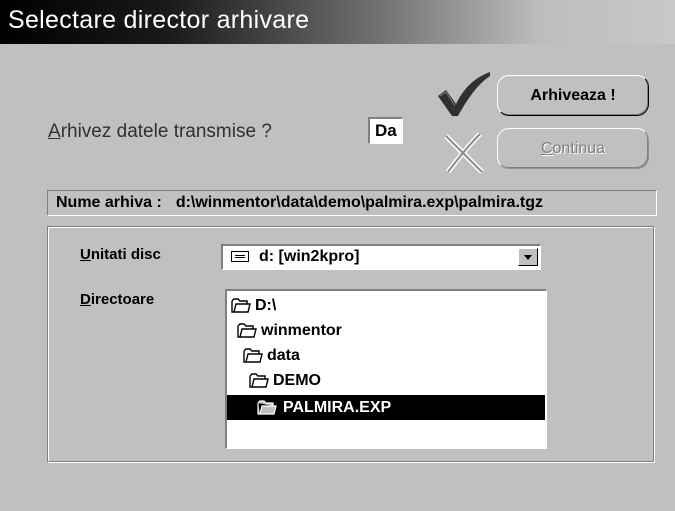 The height and width of the screenshot is (511, 675). Describe the element at coordinates (122, 299) in the screenshot. I see `directories-label-text: irectoare` at that location.